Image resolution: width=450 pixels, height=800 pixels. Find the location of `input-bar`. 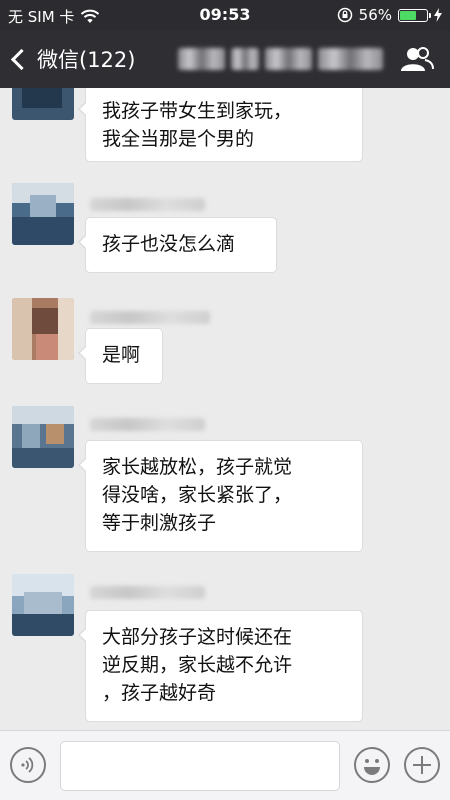

input-bar is located at coordinates (225, 765).